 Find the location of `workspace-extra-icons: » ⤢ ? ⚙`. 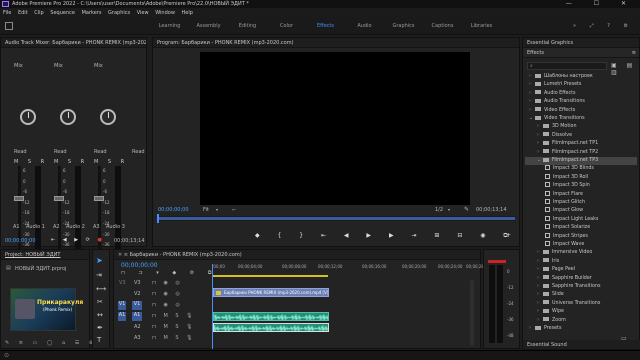

workspace-extra-icons: » ⤢ ? ⚙ is located at coordinates (603, 26).